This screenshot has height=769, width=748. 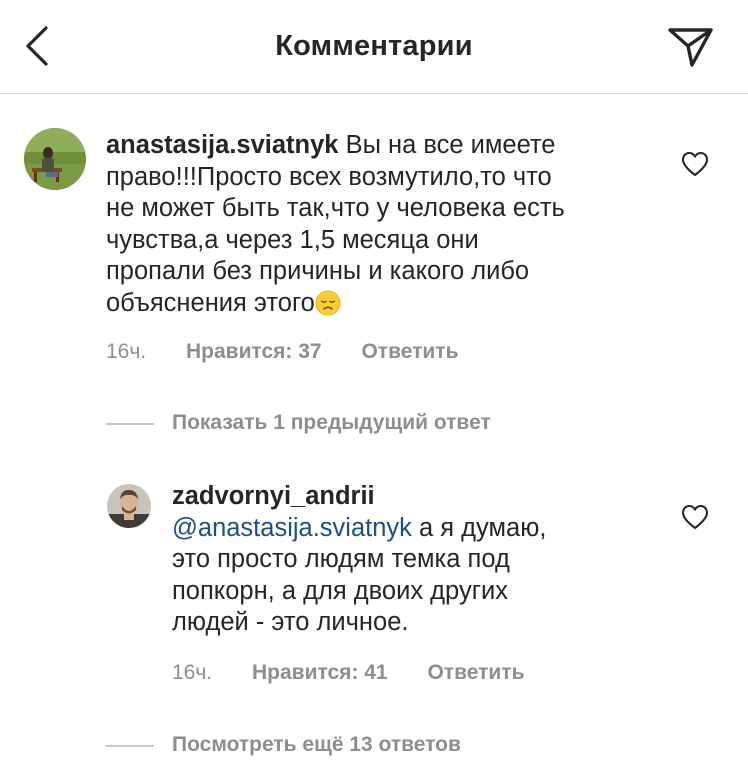 I want to click on page-title: Комментарии, so click(x=374, y=46).